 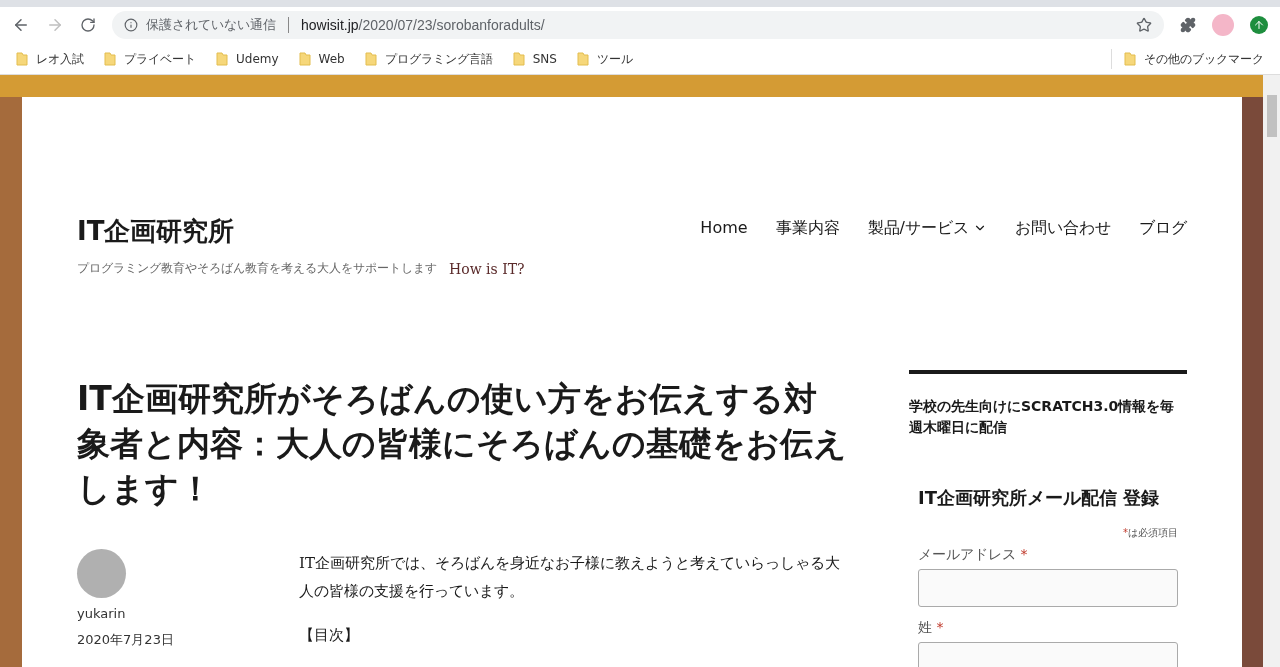 What do you see at coordinates (131, 25) in the screenshot?
I see `info-icon` at bounding box center [131, 25].